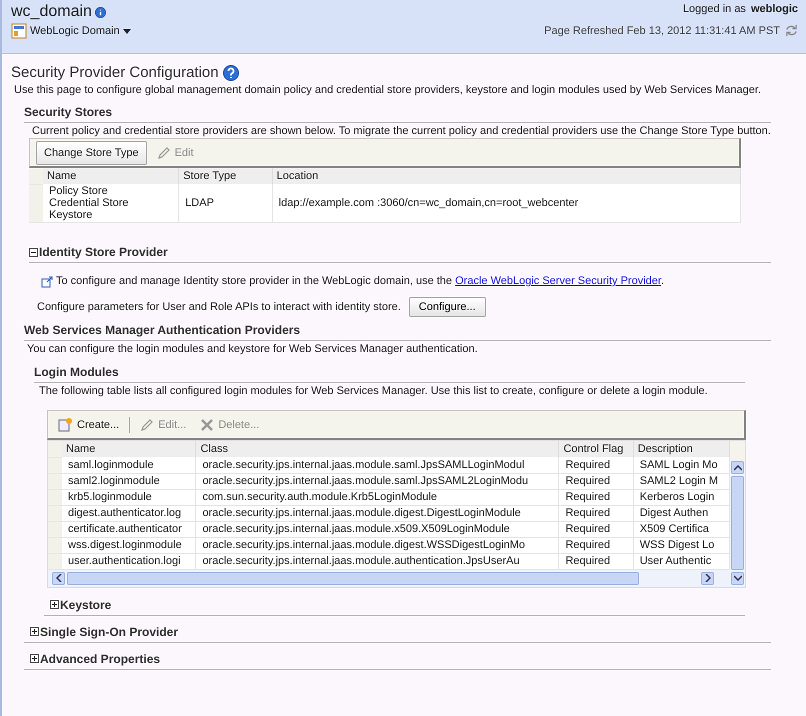  Describe the element at coordinates (219, 307) in the screenshot. I see `configure-text: Configure parameters for User and Role APIs to interact with identity store.` at that location.